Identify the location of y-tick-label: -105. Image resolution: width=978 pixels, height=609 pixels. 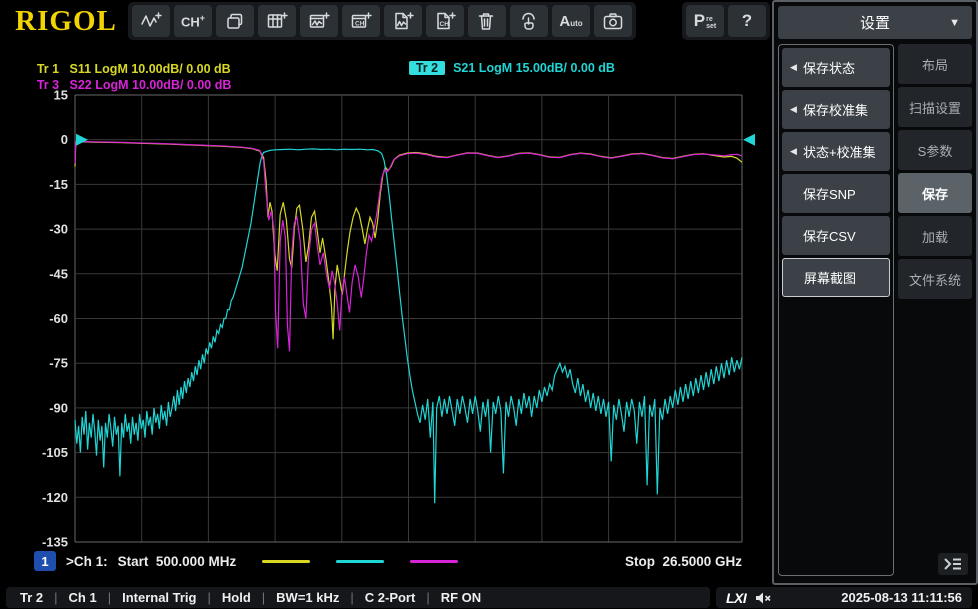
(55, 452).